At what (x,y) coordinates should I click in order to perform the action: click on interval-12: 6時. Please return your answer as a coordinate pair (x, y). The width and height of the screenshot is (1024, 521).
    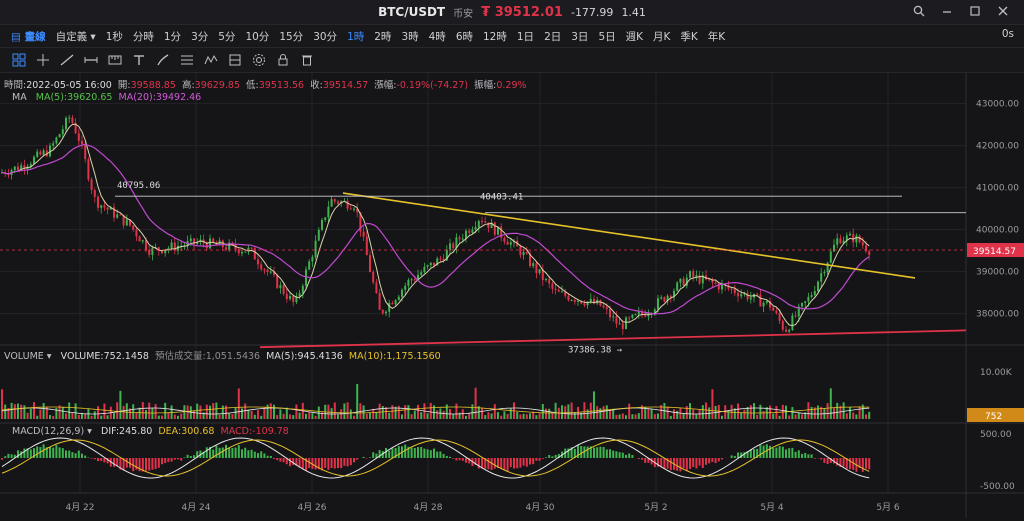
    Looking at the image, I should click on (464, 36).